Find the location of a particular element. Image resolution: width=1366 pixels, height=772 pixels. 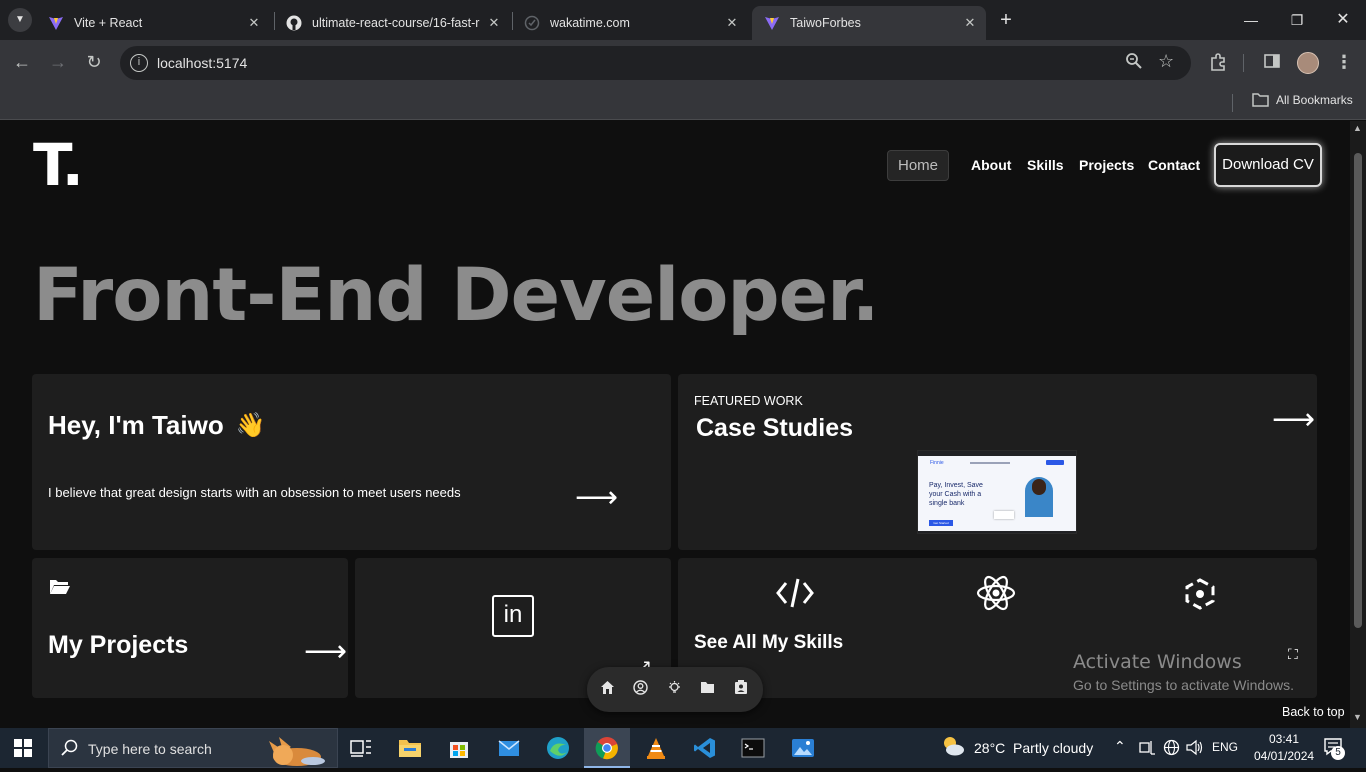

lightbulb-icon is located at coordinates (674, 690).